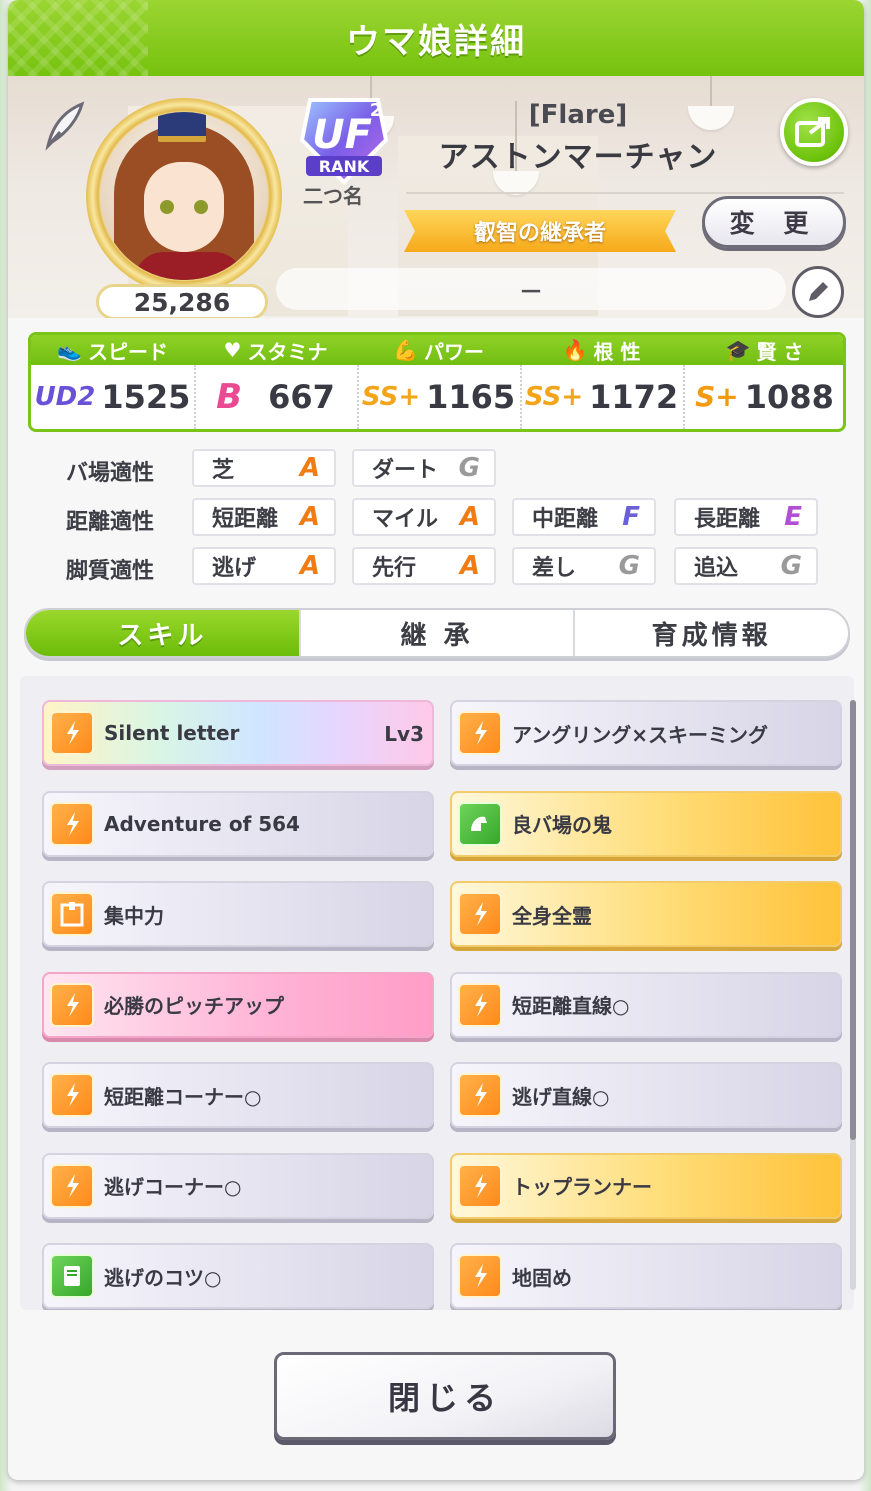 The width and height of the screenshot is (871, 1491). Describe the element at coordinates (578, 157) in the screenshot. I see `character-name: アストンマーチャン` at that location.